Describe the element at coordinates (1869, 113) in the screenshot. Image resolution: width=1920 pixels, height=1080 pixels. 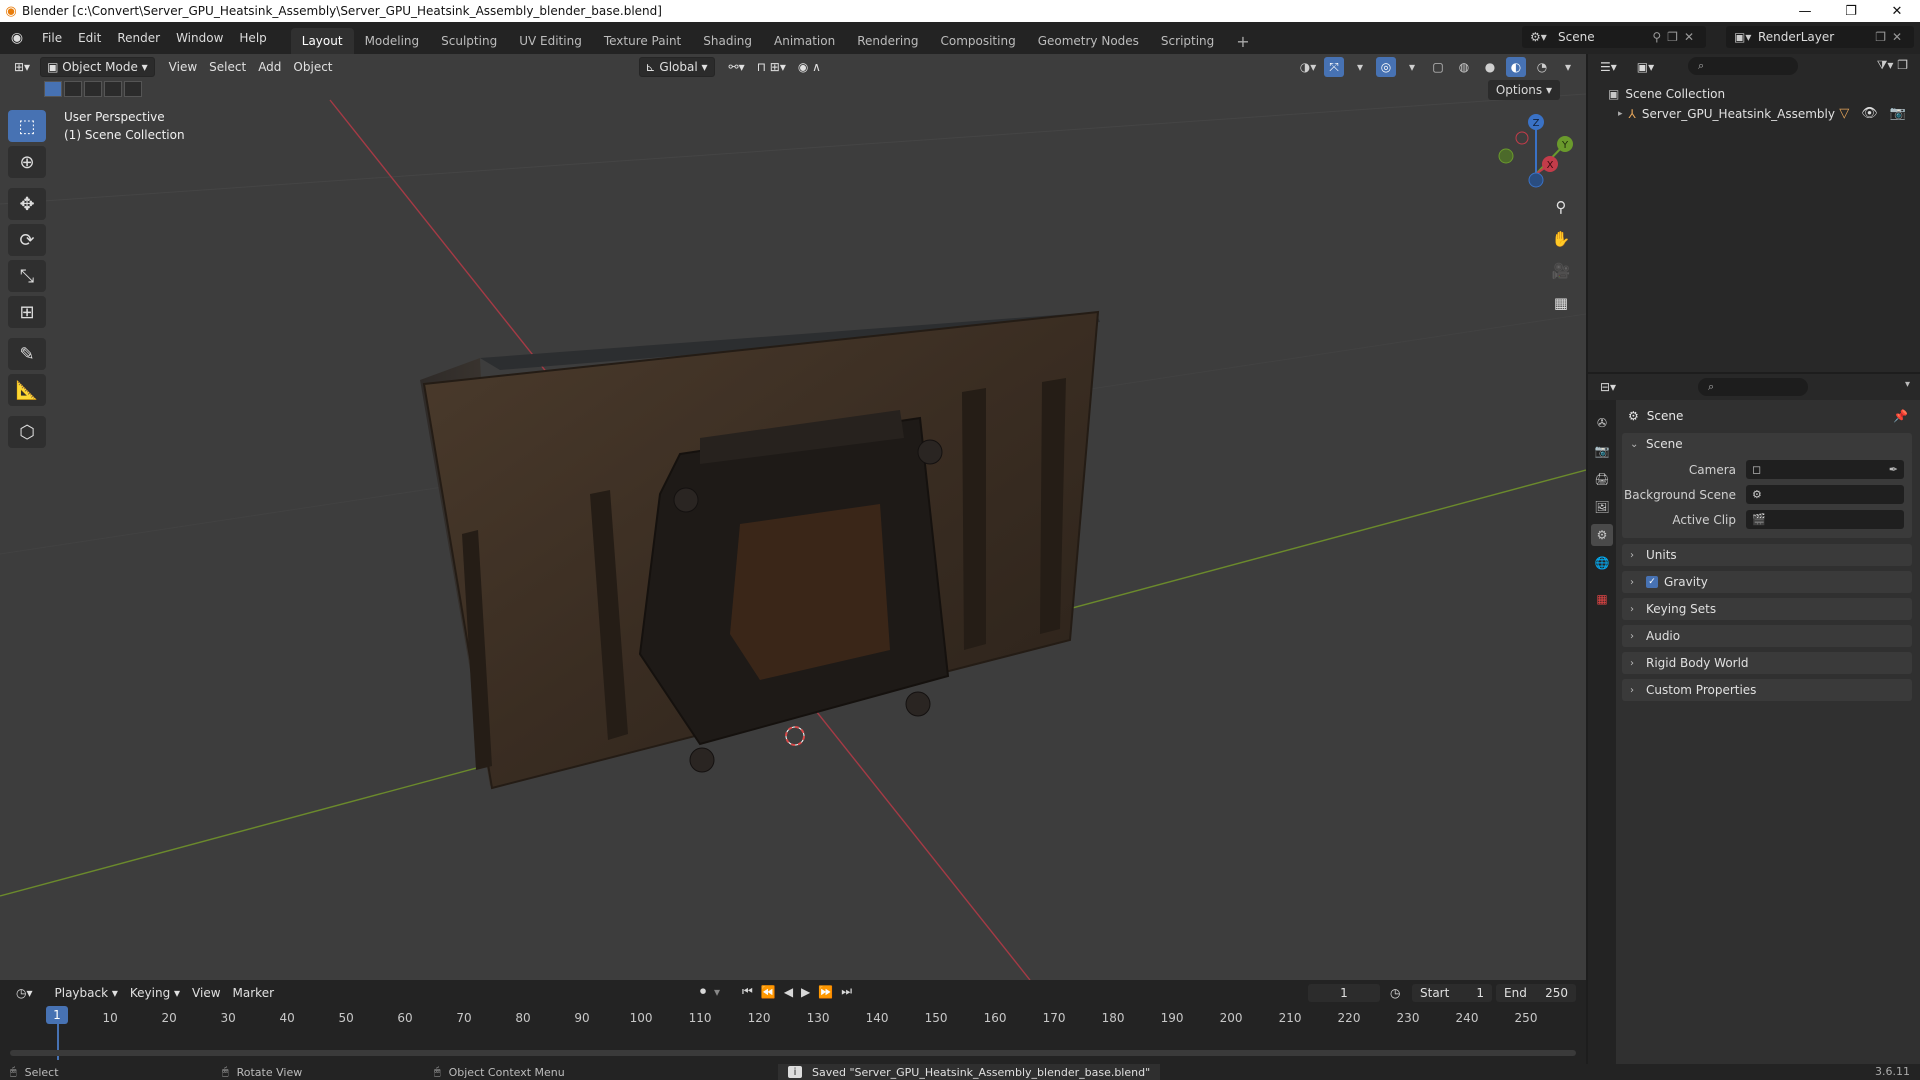
I see `eye-visibility-icon: 👁` at that location.